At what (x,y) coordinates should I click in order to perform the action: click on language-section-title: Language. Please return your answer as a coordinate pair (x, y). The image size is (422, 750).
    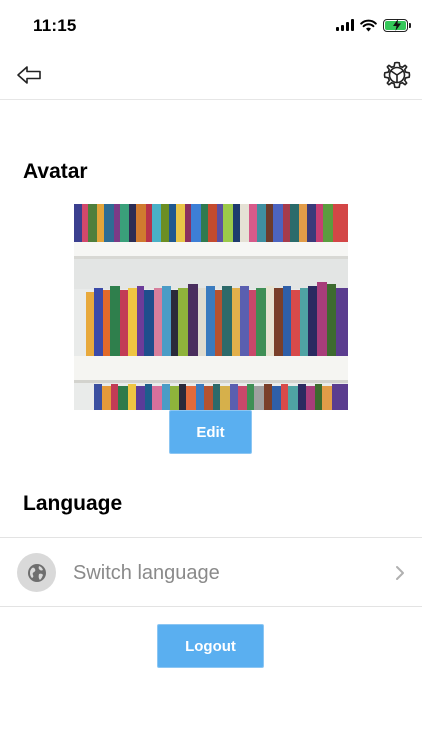
    Looking at the image, I should click on (73, 503).